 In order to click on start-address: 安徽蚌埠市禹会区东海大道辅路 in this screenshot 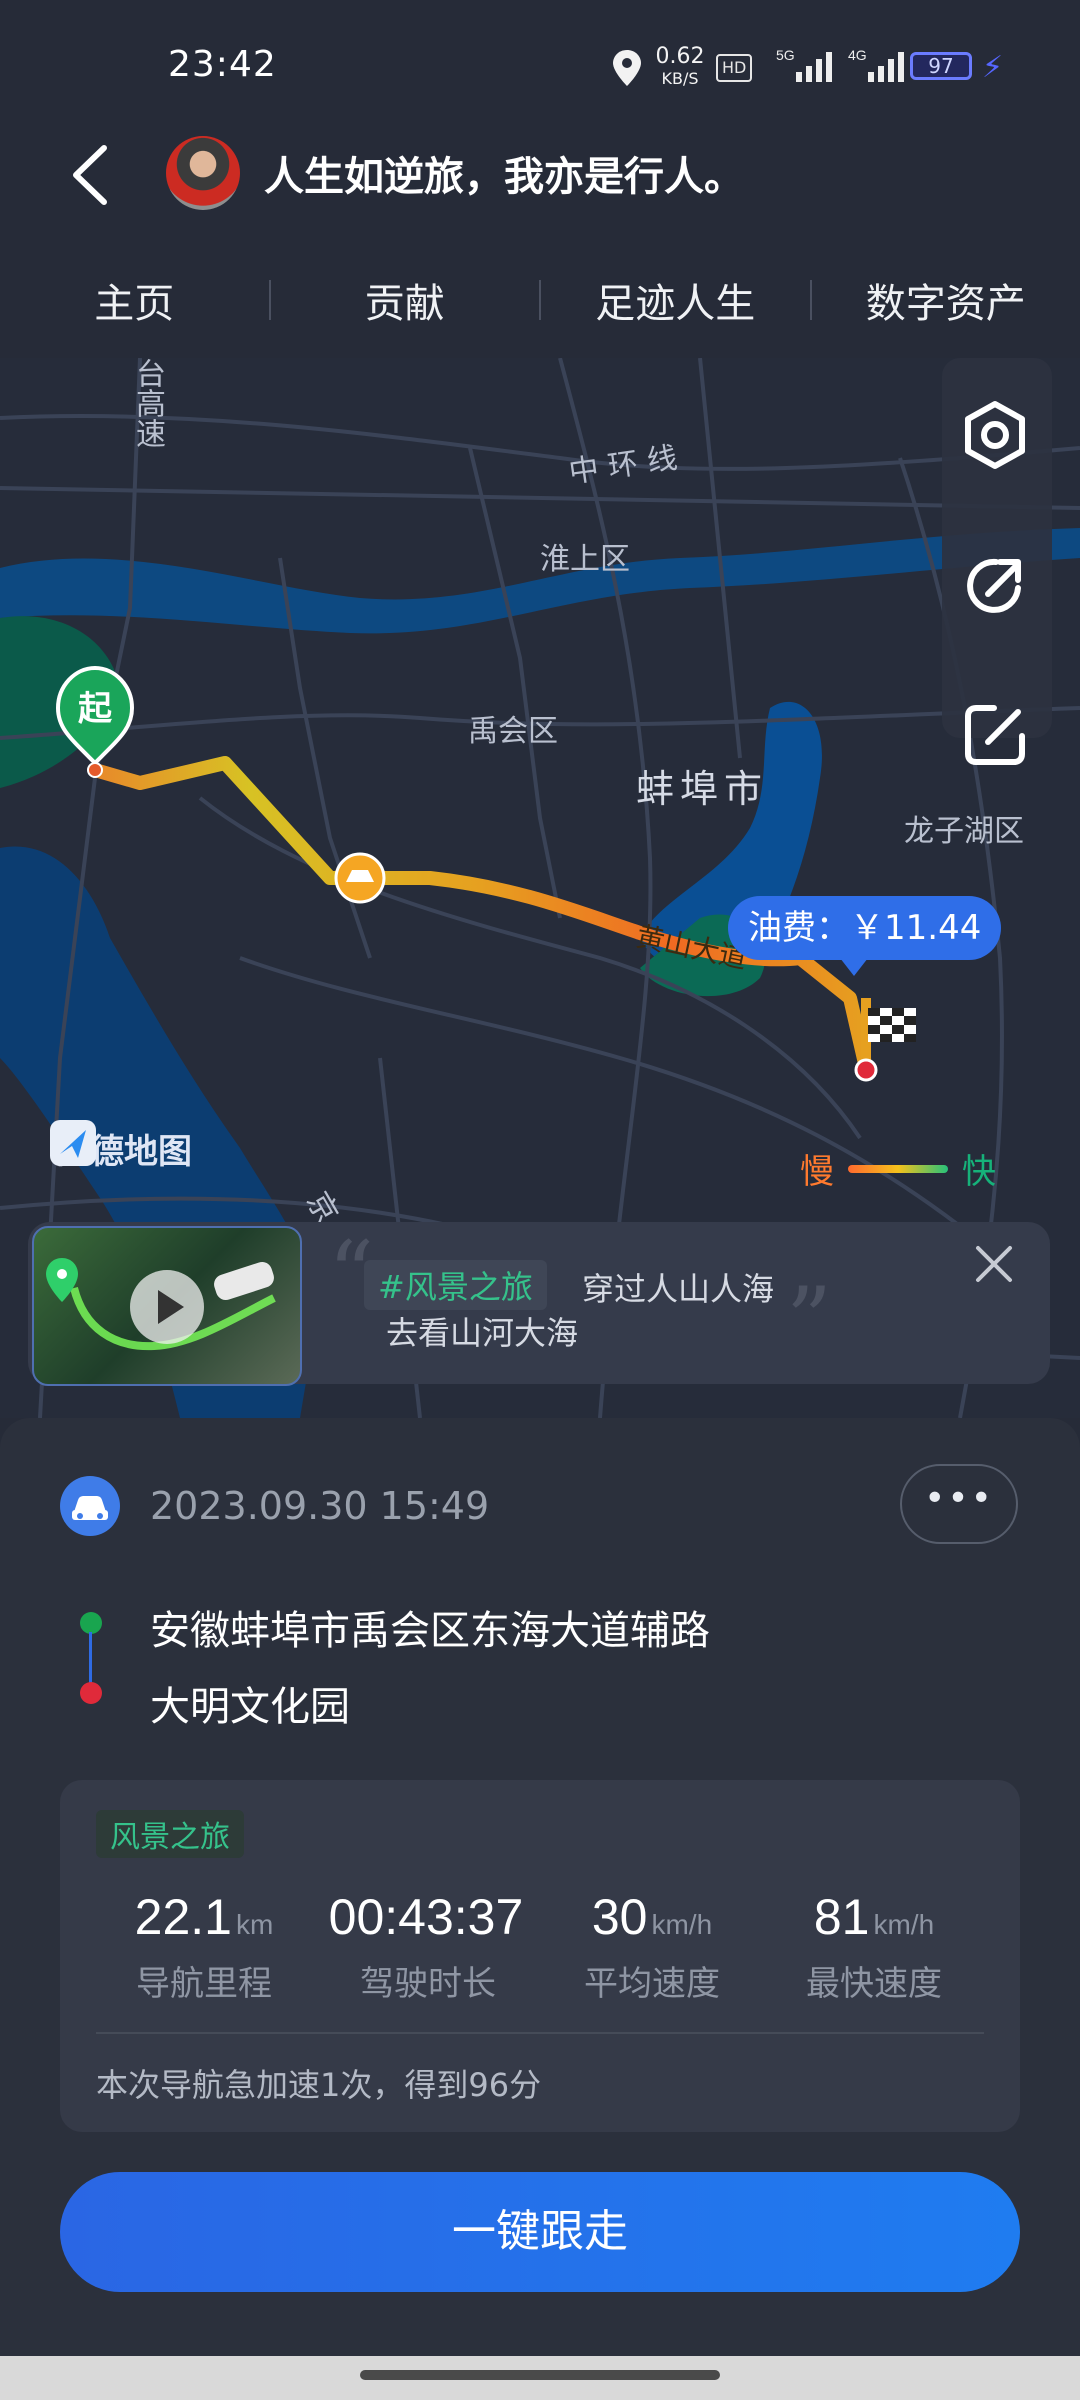, I will do `click(430, 1631)`.